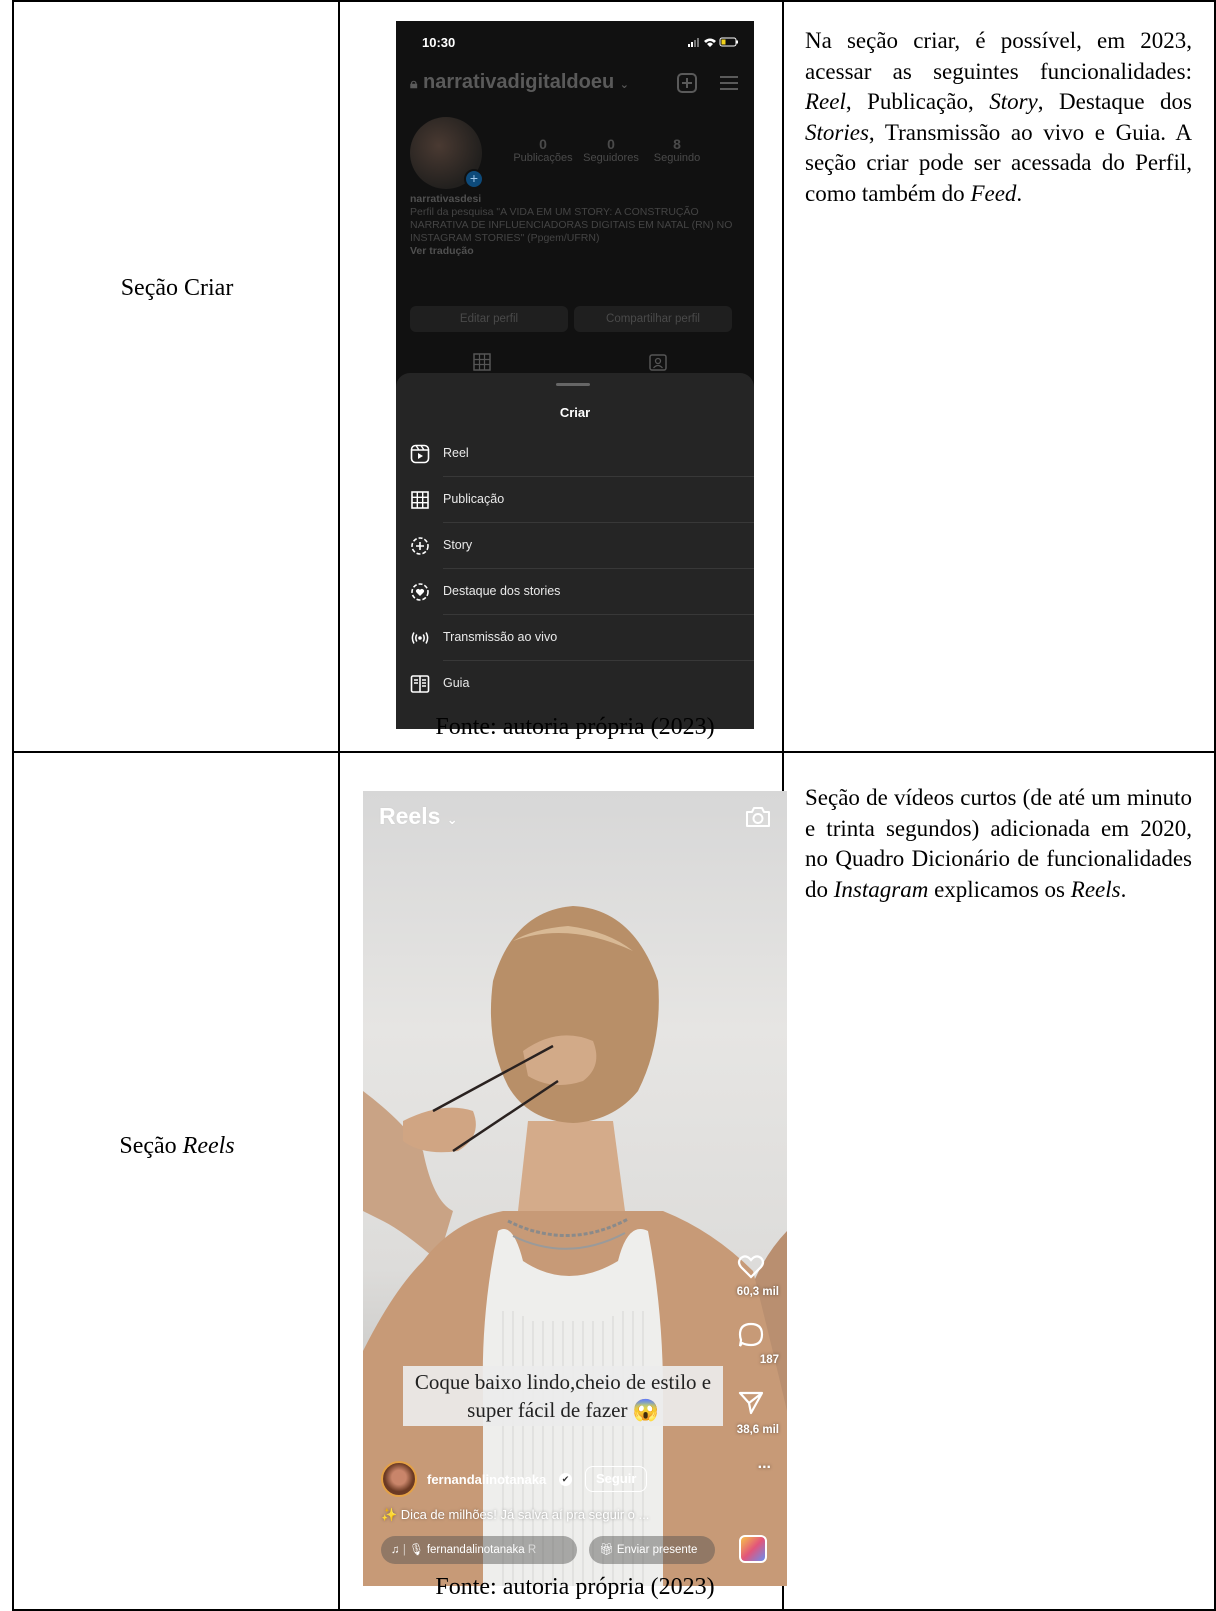  I want to click on table-border-left, so click(13, 805).